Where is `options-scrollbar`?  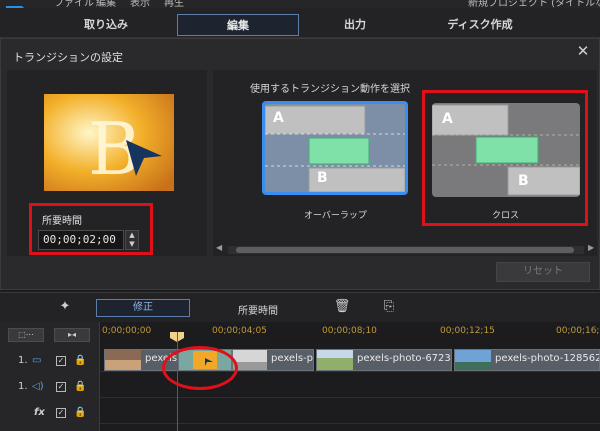
options-scrollbar is located at coordinates (406, 250).